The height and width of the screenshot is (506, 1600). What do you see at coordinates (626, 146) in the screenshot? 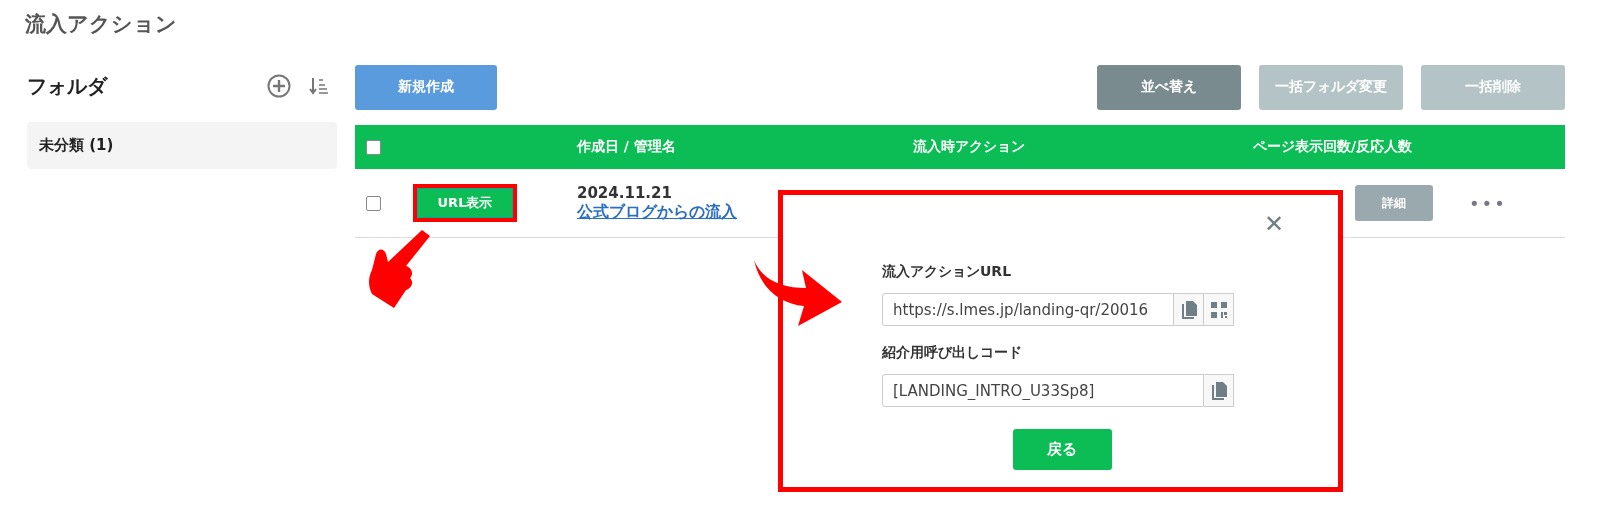
I see `column-header: 作成日 / 管理名` at bounding box center [626, 146].